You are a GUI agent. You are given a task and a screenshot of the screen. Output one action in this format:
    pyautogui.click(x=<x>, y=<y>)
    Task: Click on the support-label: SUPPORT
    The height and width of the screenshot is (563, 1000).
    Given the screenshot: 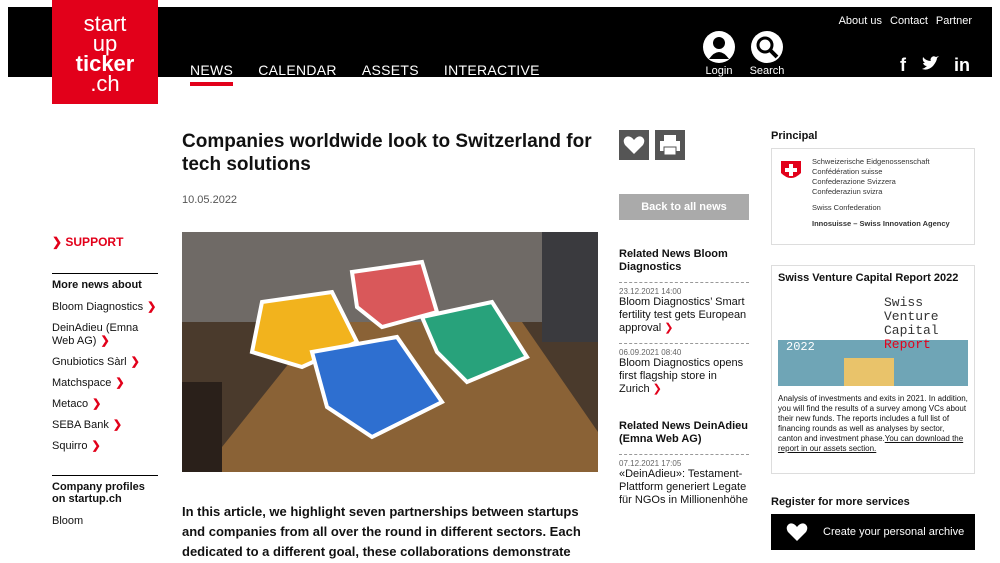 What is the action you would take?
    pyautogui.click(x=94, y=242)
    